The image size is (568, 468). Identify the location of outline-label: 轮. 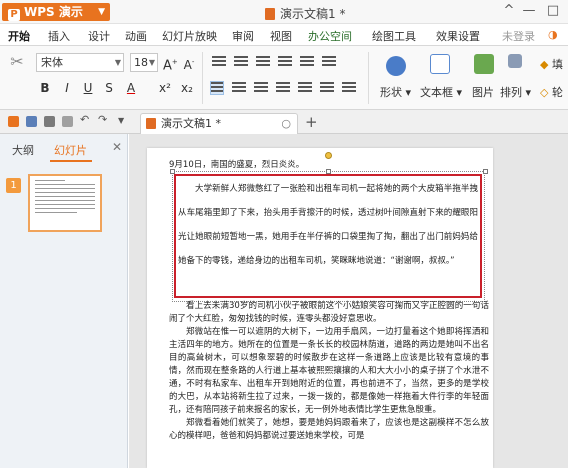
(557, 92).